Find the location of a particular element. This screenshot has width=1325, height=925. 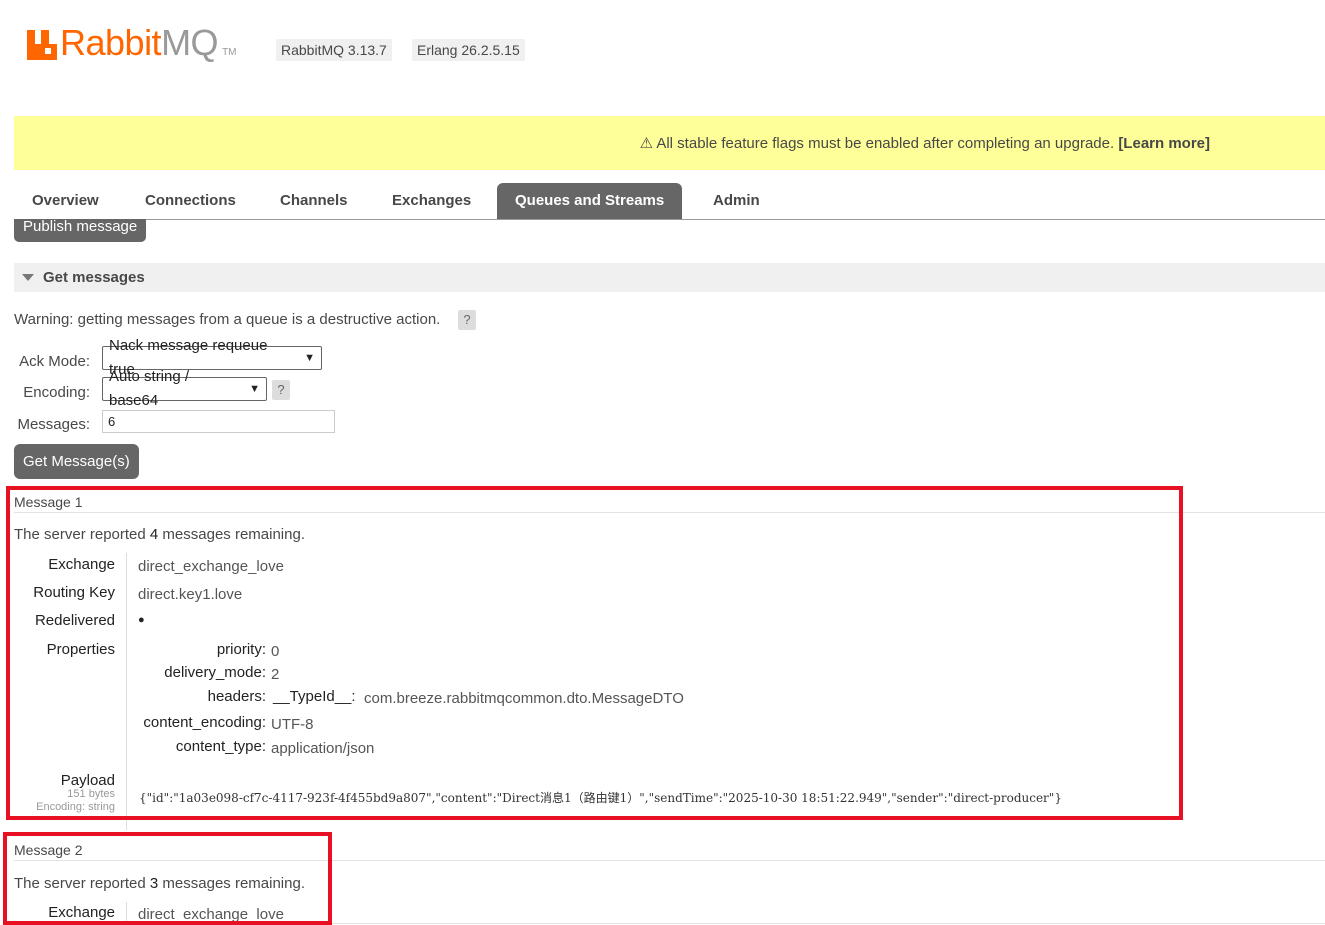

tab-queues-and-streams: Queues and Streams is located at coordinates (590, 201).